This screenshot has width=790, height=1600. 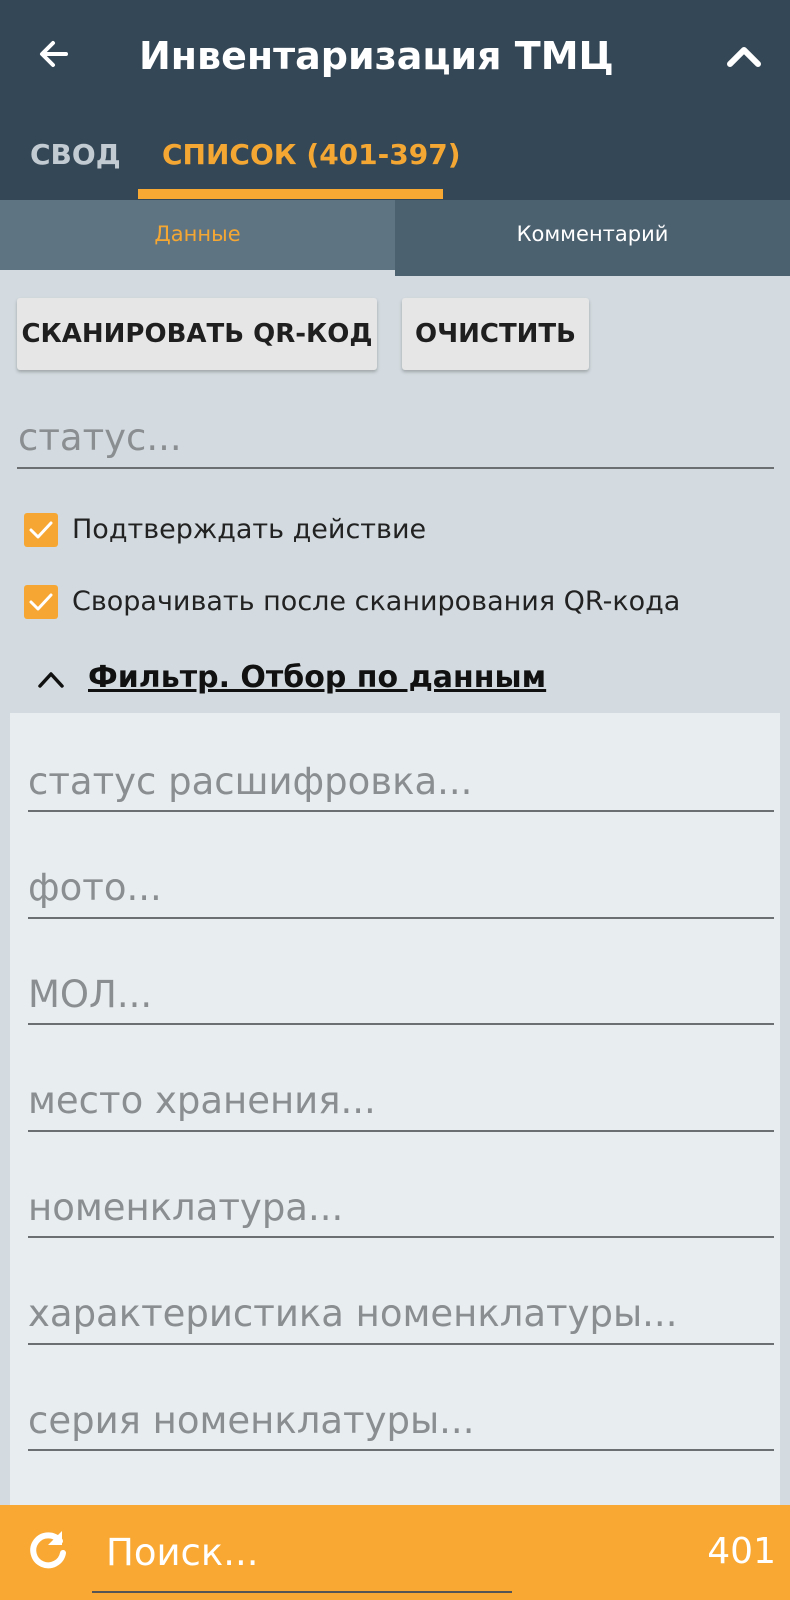 I want to click on filter-toggle: Фильтр. Отбор по данным, so click(x=317, y=677).